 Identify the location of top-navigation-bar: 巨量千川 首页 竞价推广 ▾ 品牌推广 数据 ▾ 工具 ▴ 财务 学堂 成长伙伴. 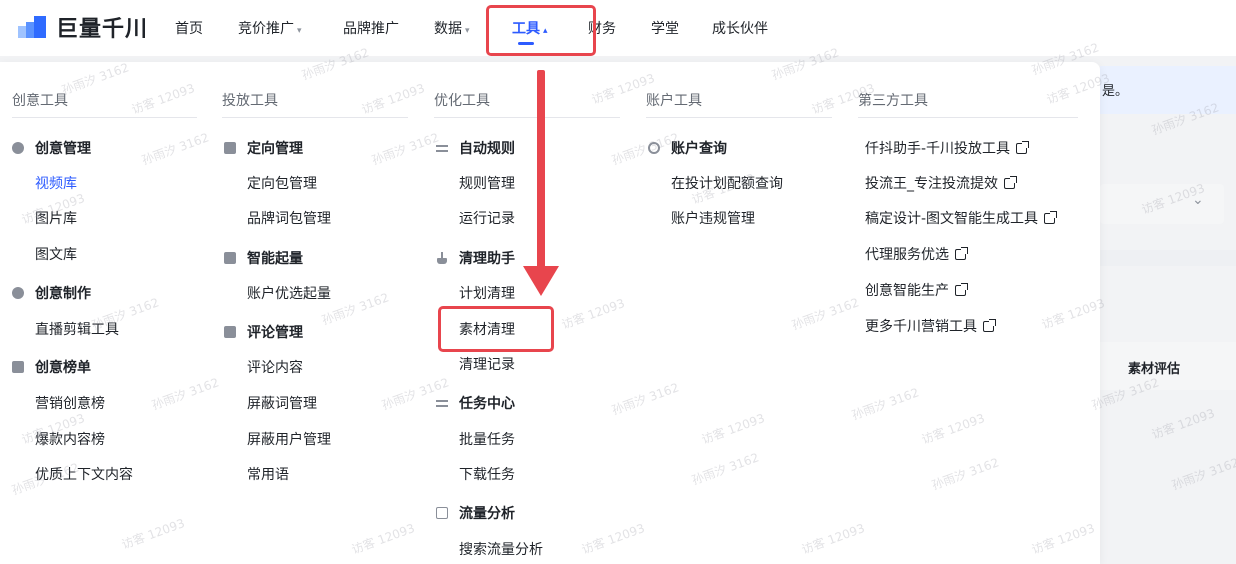
(618, 28).